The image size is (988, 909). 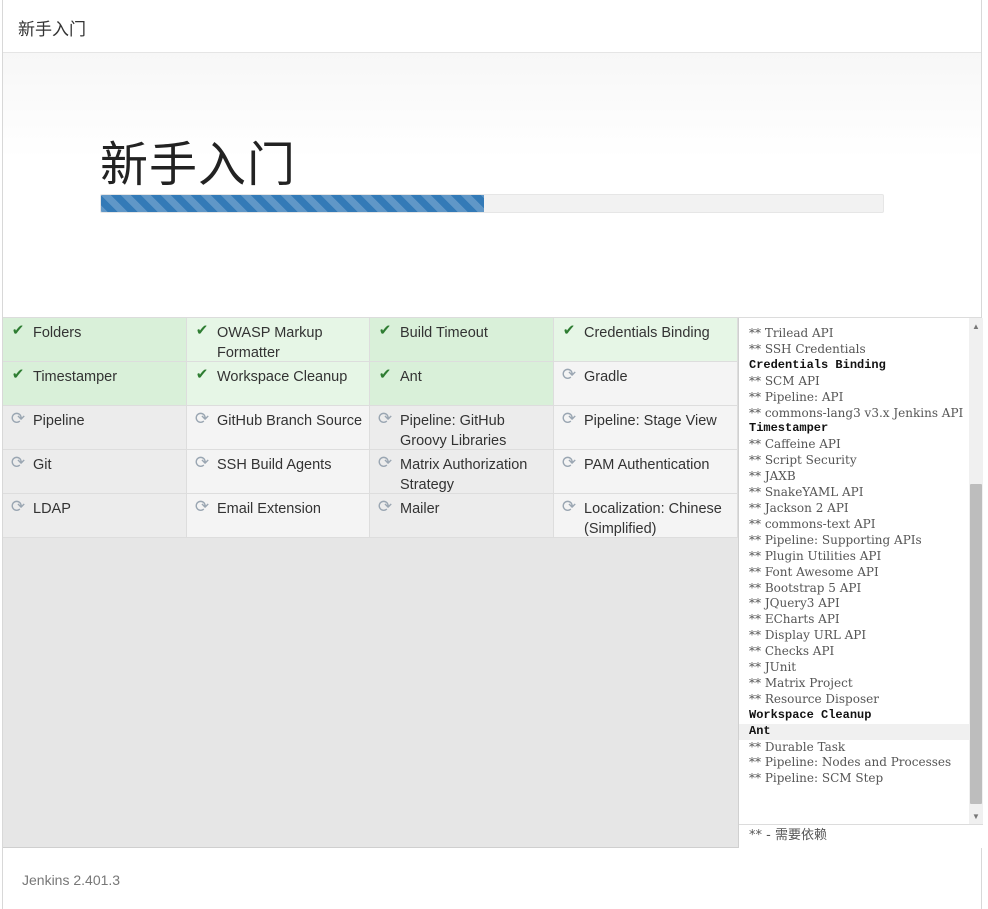 I want to click on plugin-item: ⟳ GitHub Branch Source, so click(x=278, y=428).